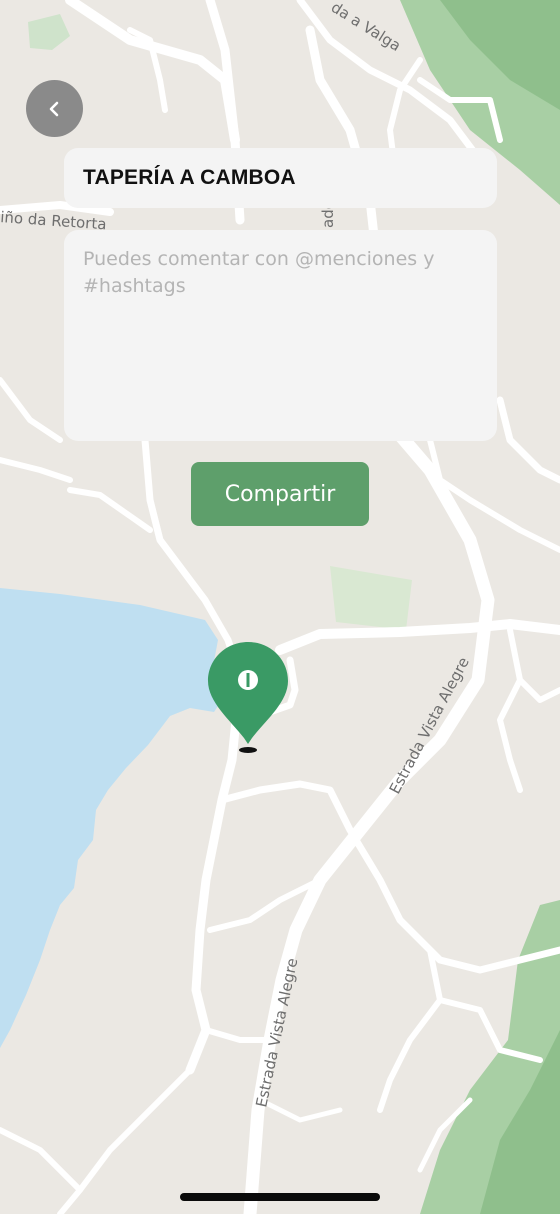  I want to click on home-indicator, so click(280, 1197).